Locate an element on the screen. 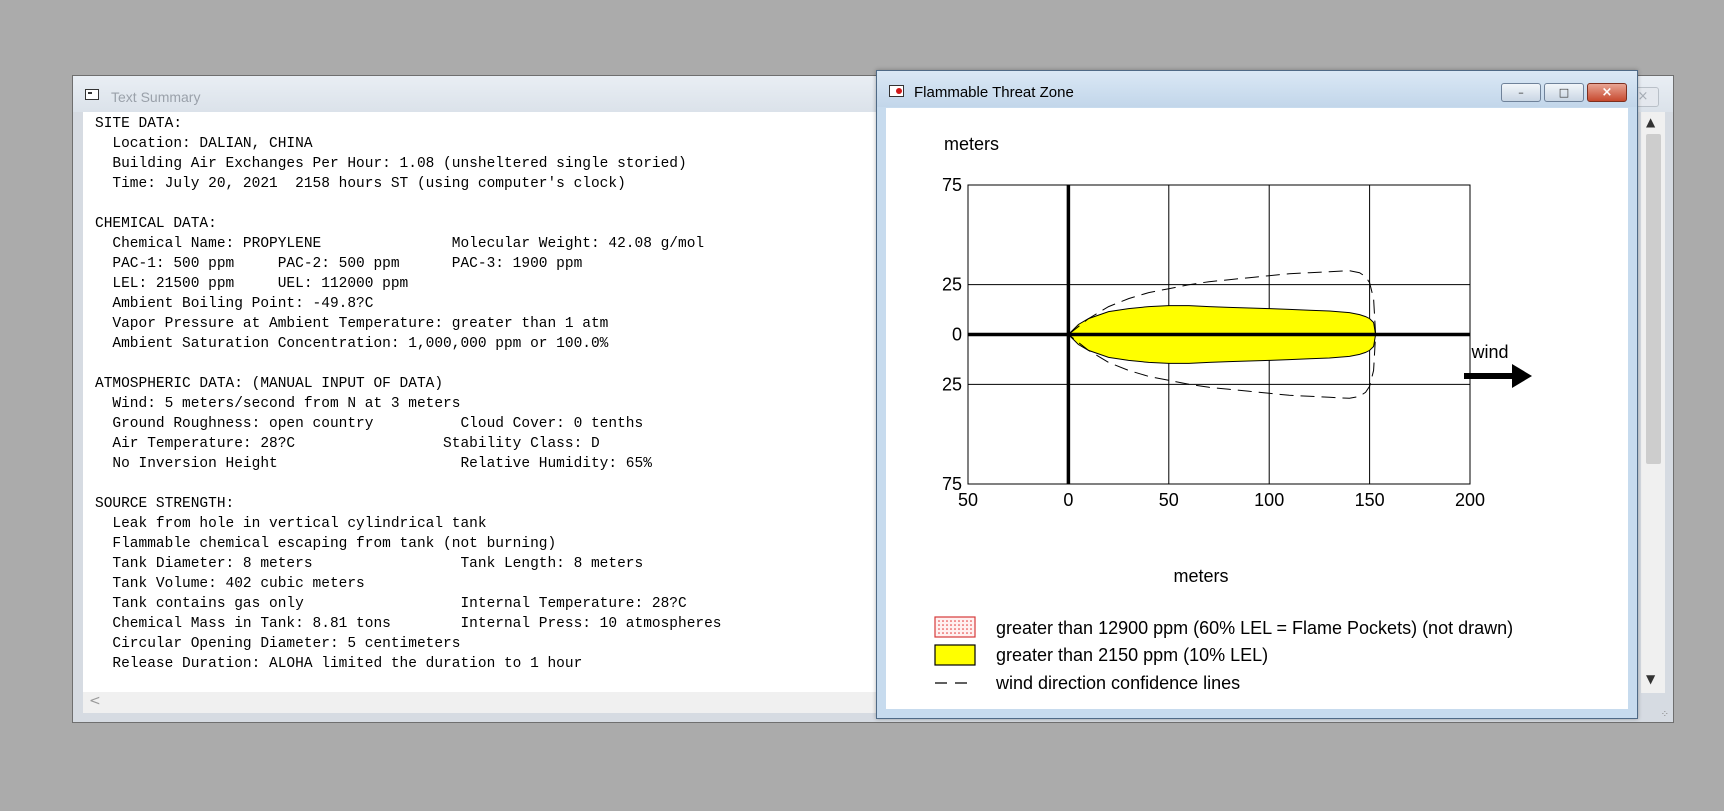  minimize-button: – is located at coordinates (1521, 92).